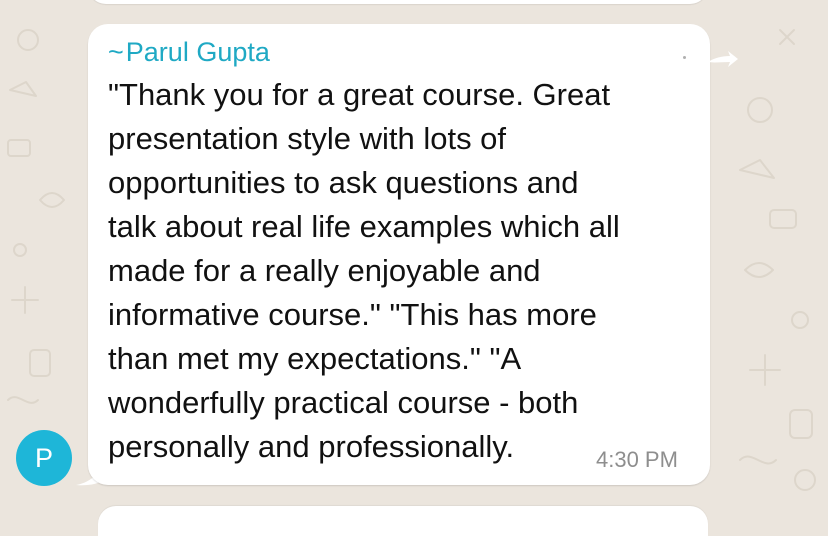 This screenshot has height=536, width=828. I want to click on message-timestamp: 4:30 PM, so click(637, 459).